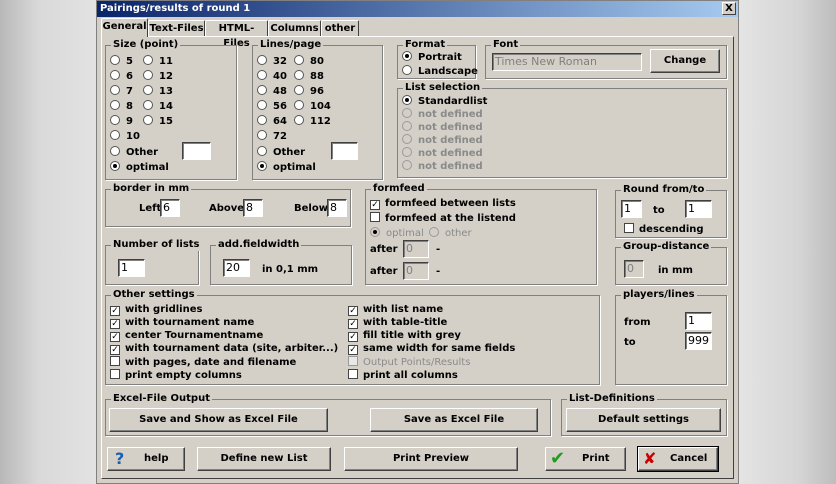 The height and width of the screenshot is (484, 836). What do you see at coordinates (264, 459) in the screenshot?
I see `define-new-list-button: Define new List` at bounding box center [264, 459].